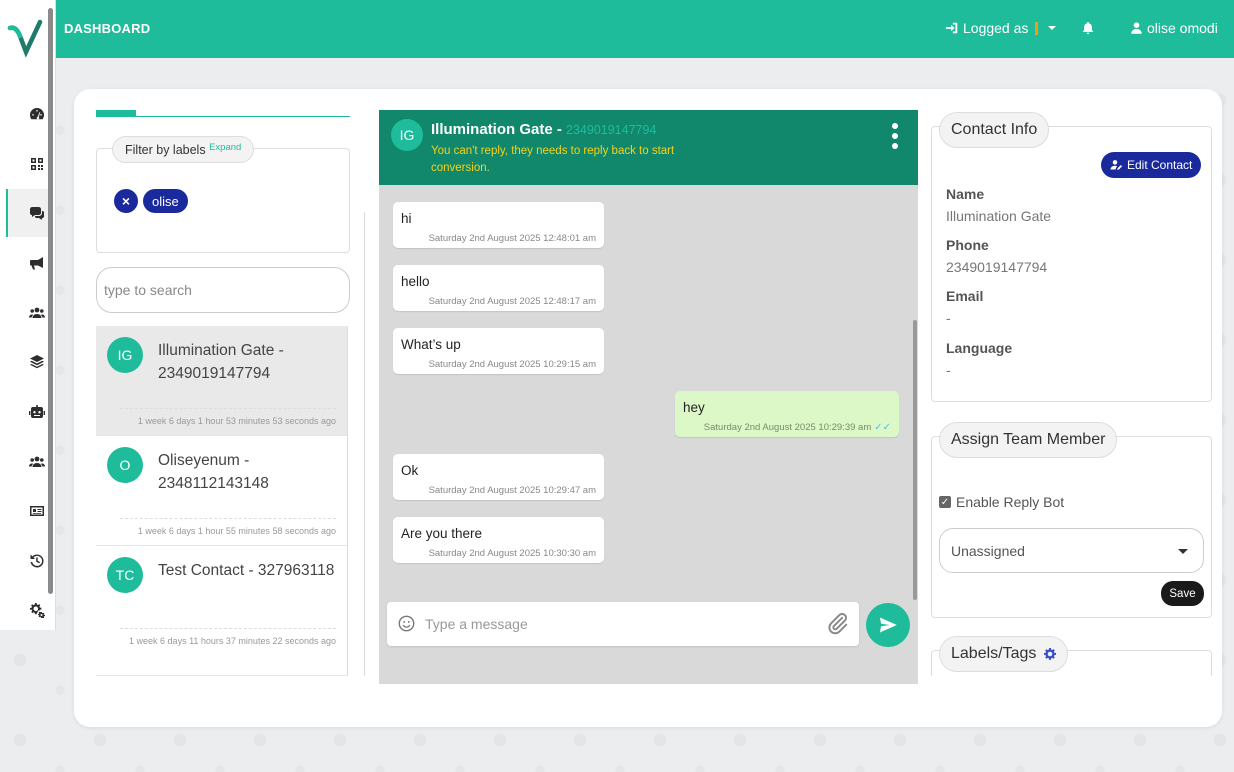  Describe the element at coordinates (37, 561) in the screenshot. I see `history-icon` at that location.